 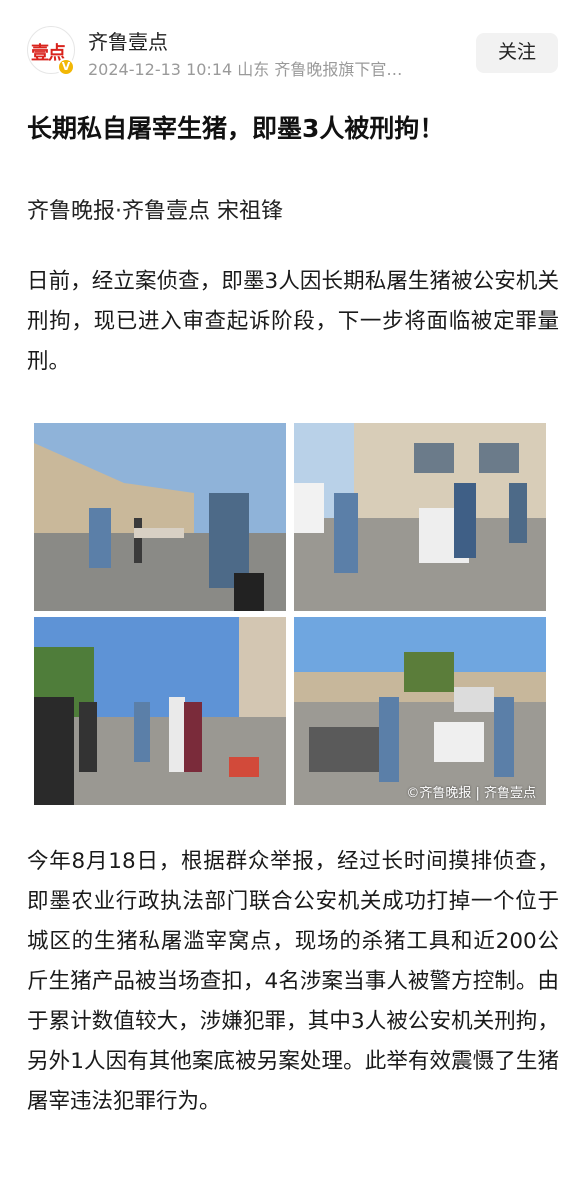 What do you see at coordinates (471, 793) in the screenshot?
I see `image-watermark: ©齐鲁晚报 | 齐鲁壹点` at bounding box center [471, 793].